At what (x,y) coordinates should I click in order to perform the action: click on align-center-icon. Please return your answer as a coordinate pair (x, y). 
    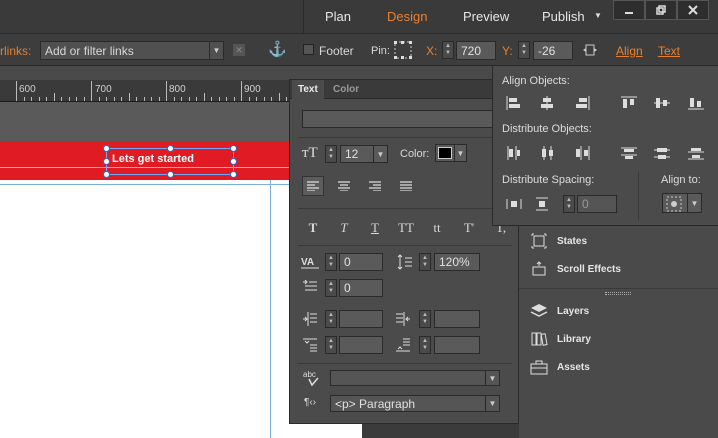
    Looking at the image, I should click on (344, 186).